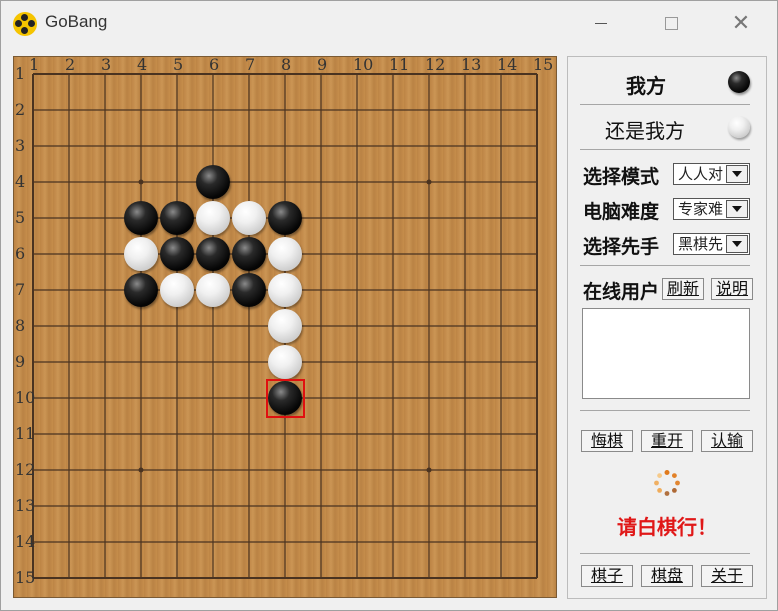  Describe the element at coordinates (20, 73) in the screenshot. I see `row-label: 1` at that location.